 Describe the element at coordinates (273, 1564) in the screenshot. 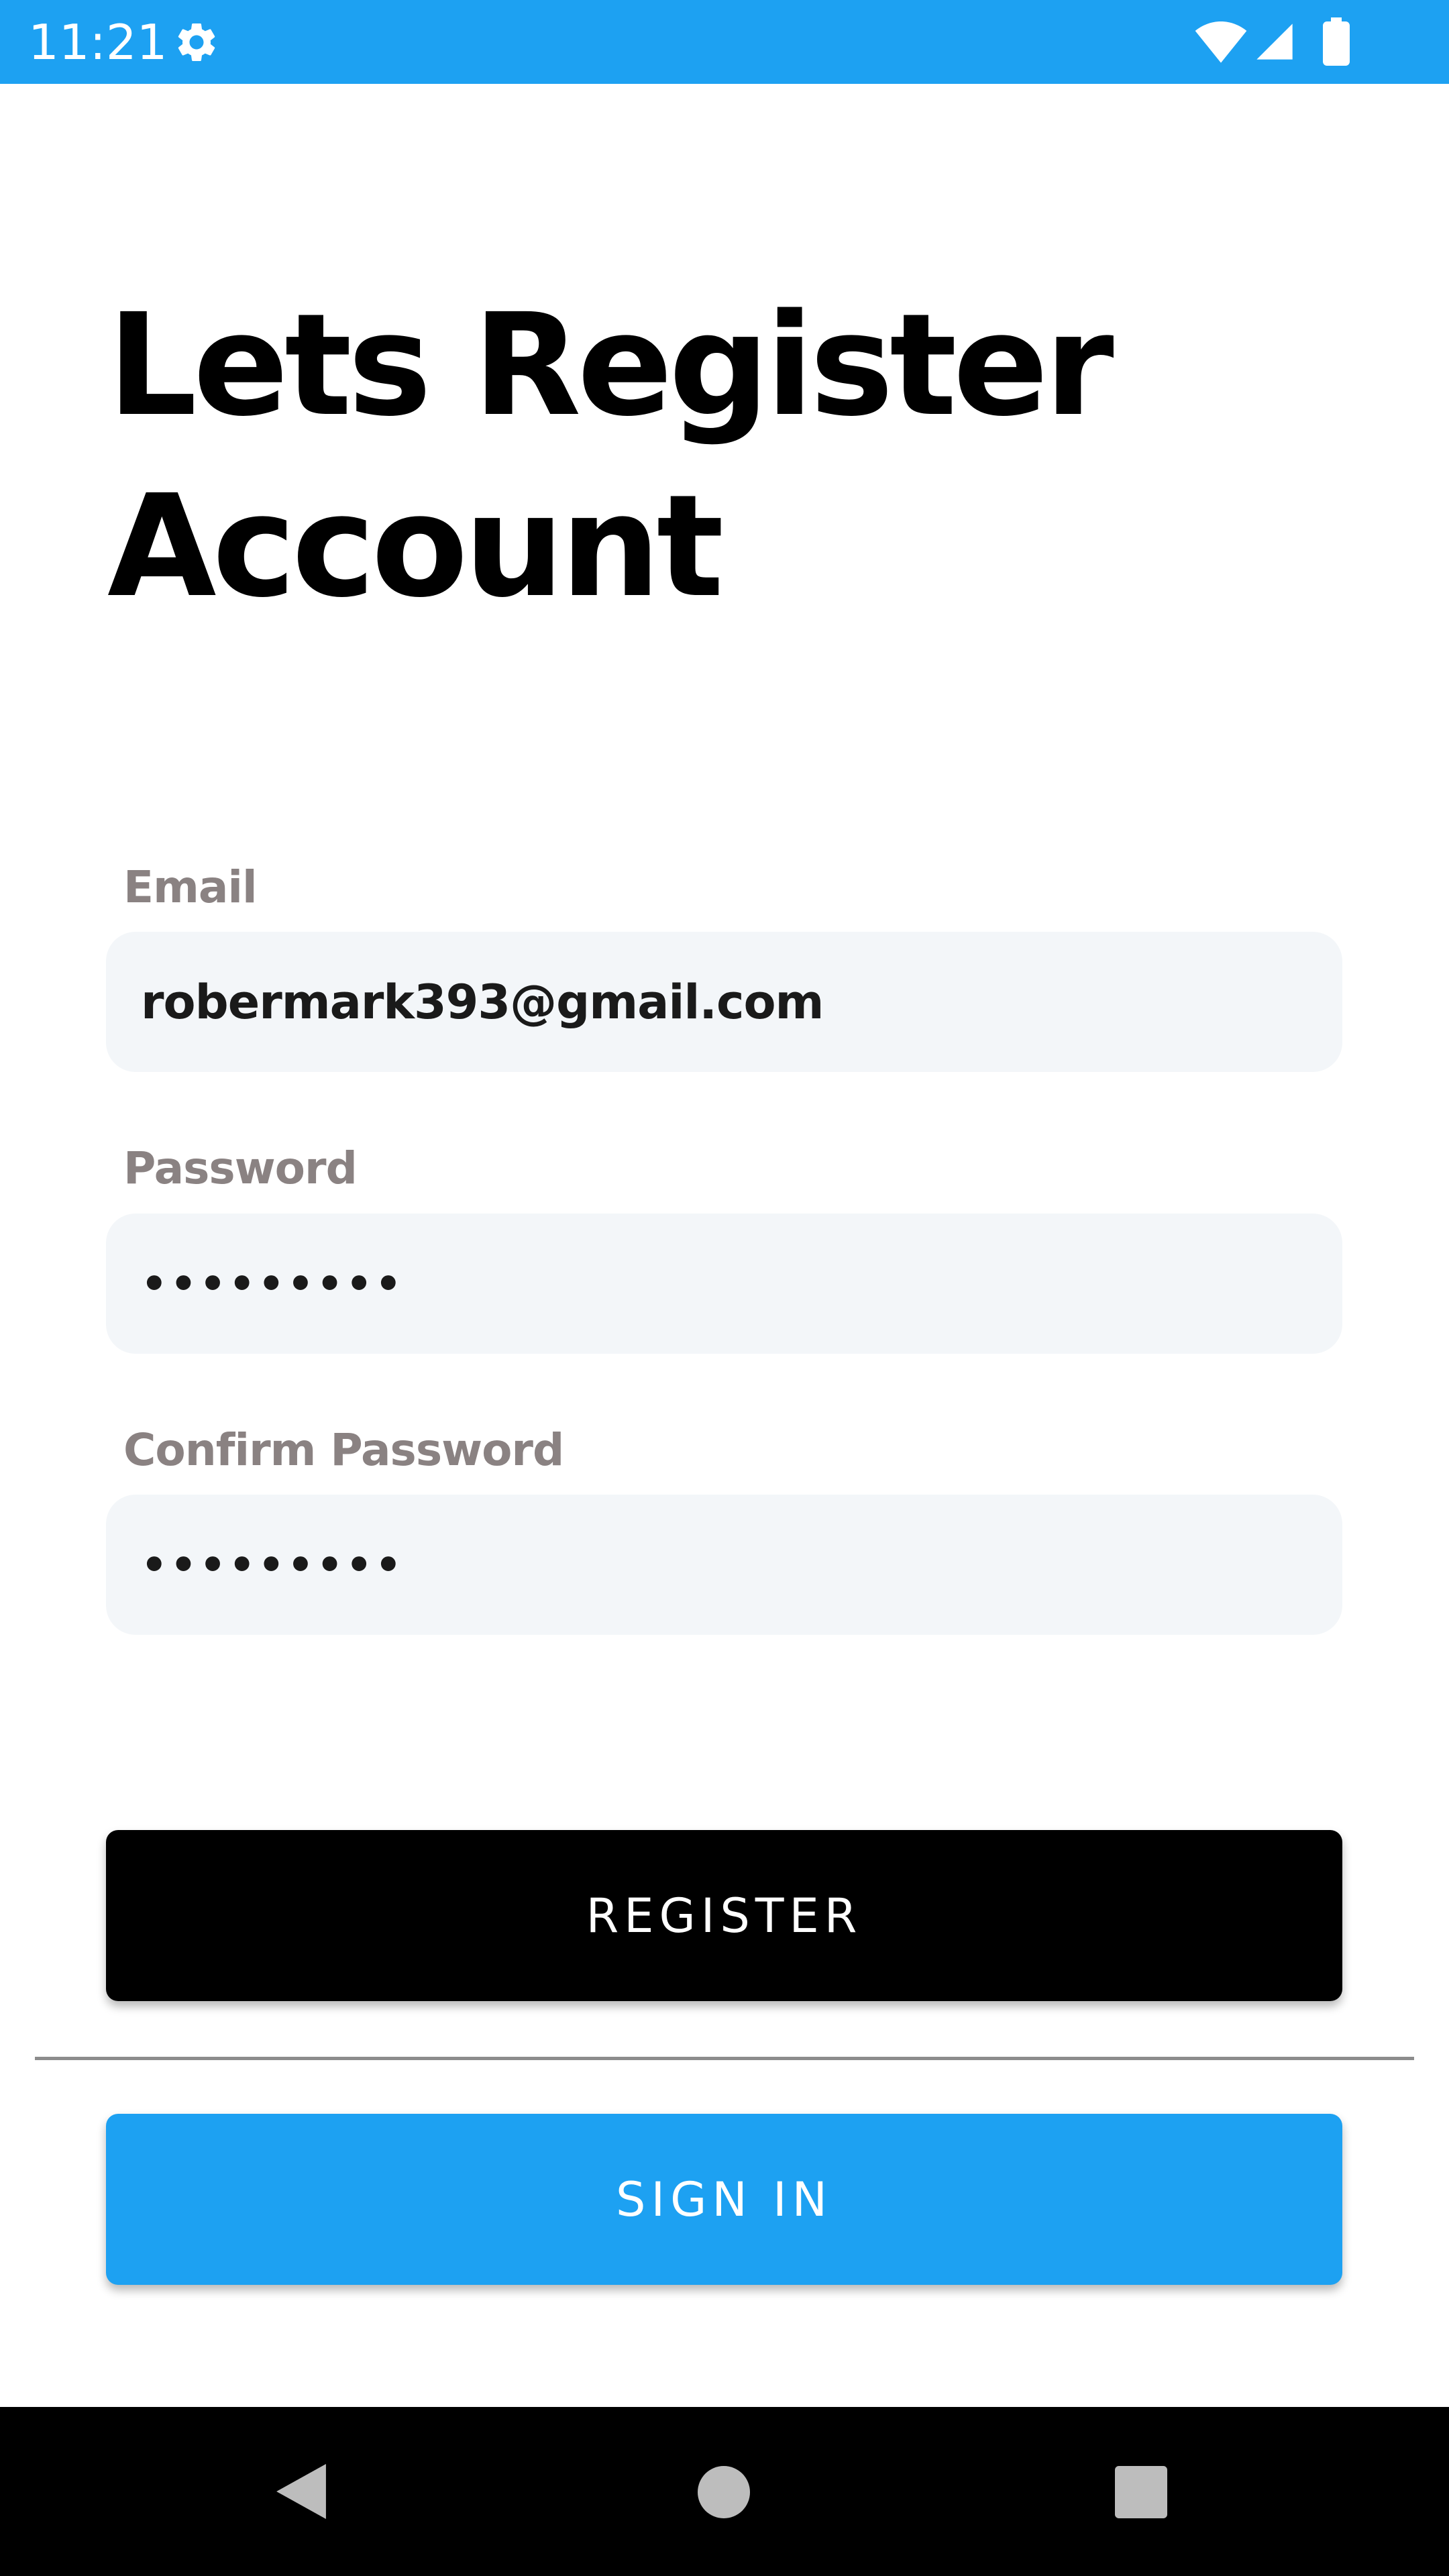

I see `confirm-password-value: •••••••••` at that location.